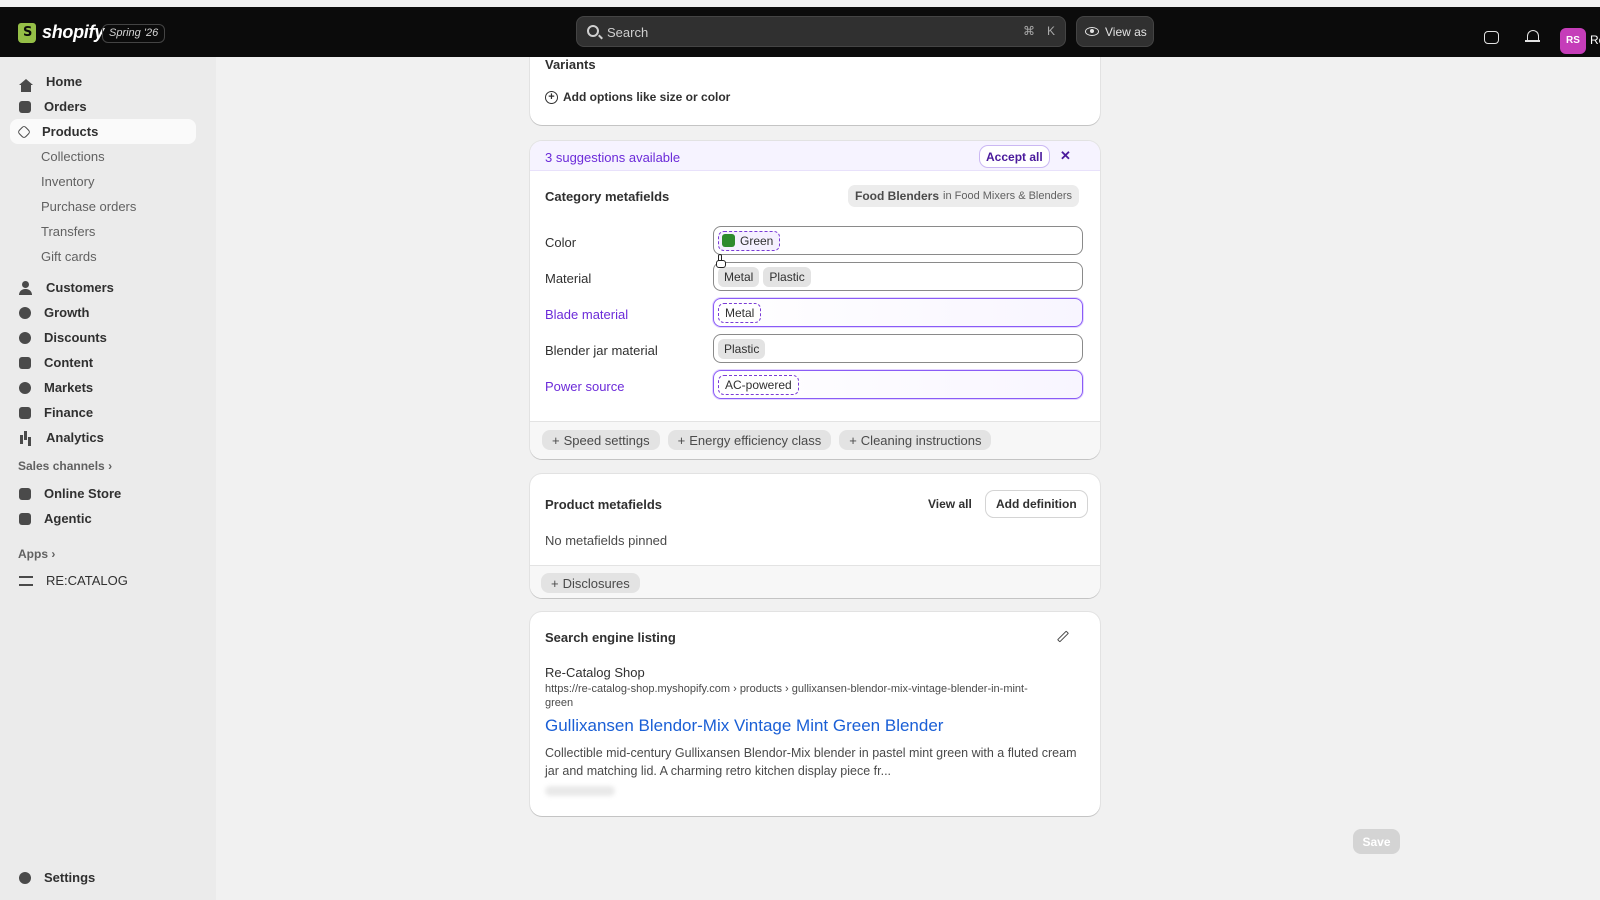 The height and width of the screenshot is (900, 1600). Describe the element at coordinates (898, 384) in the screenshot. I see `power-source-field: AC-powered` at that location.